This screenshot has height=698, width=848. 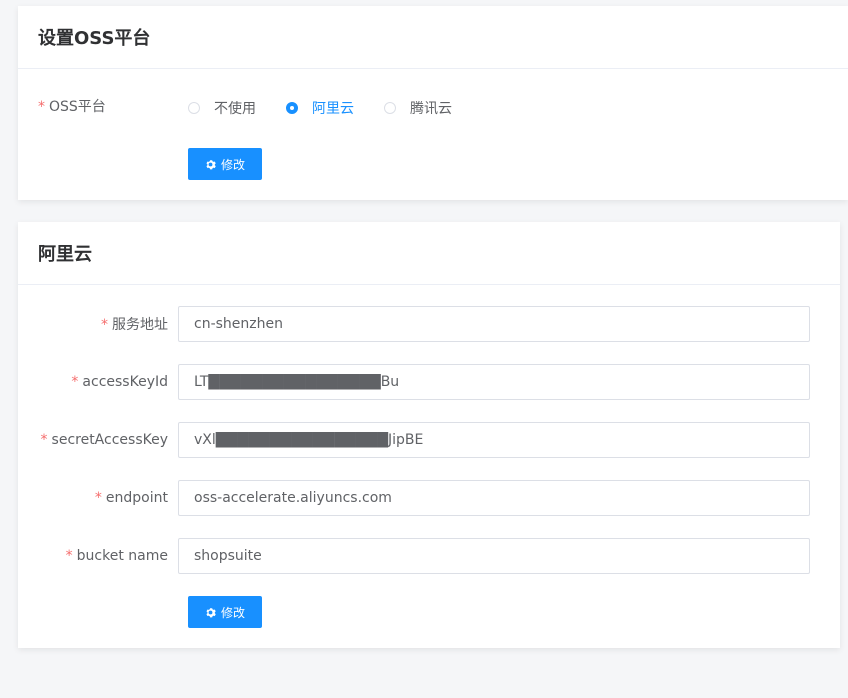 What do you see at coordinates (494, 498) in the screenshot?
I see `endpoint-input` at bounding box center [494, 498].